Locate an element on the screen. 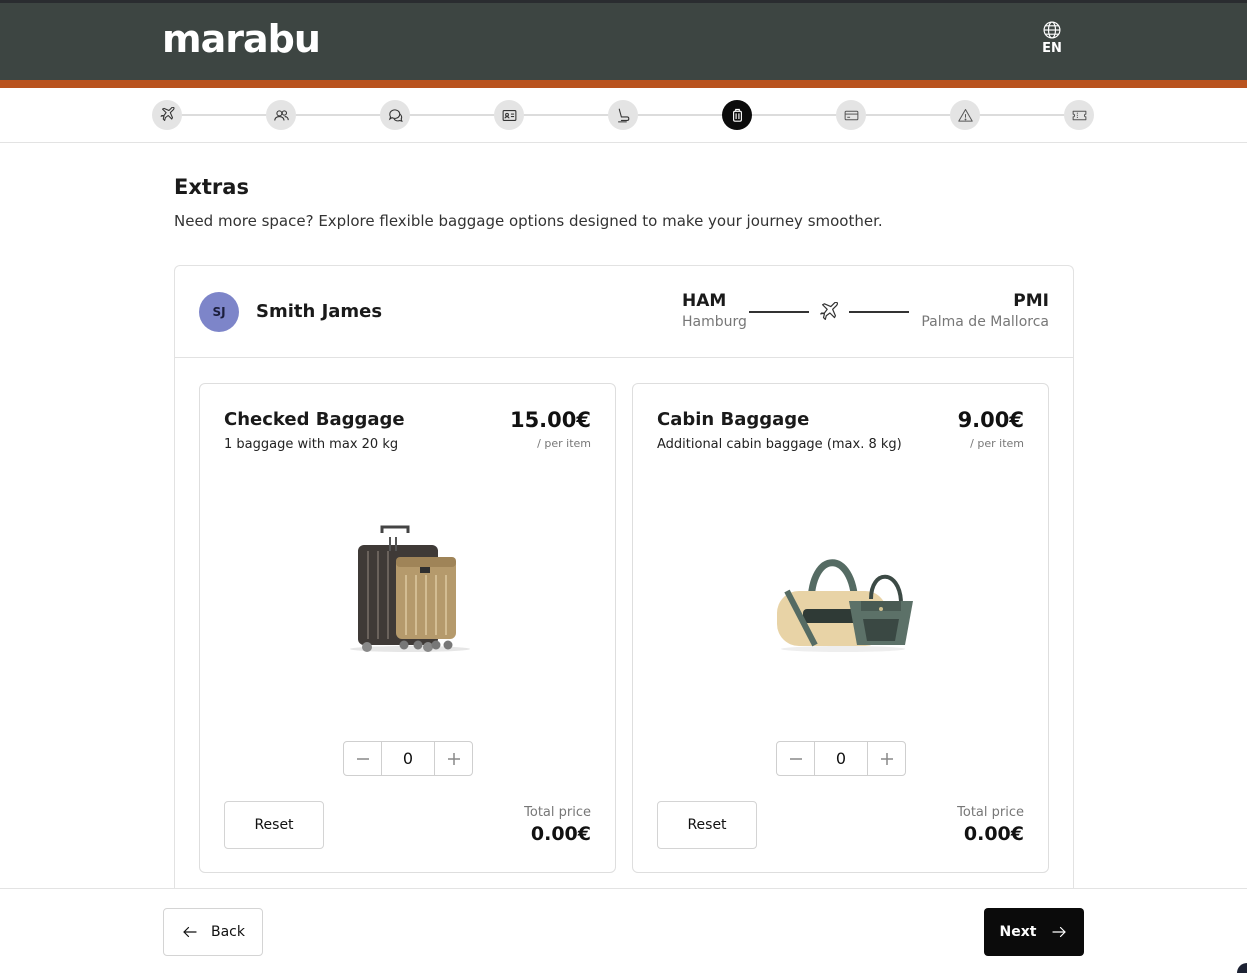  site-header: marabu EN is located at coordinates (623, 41).